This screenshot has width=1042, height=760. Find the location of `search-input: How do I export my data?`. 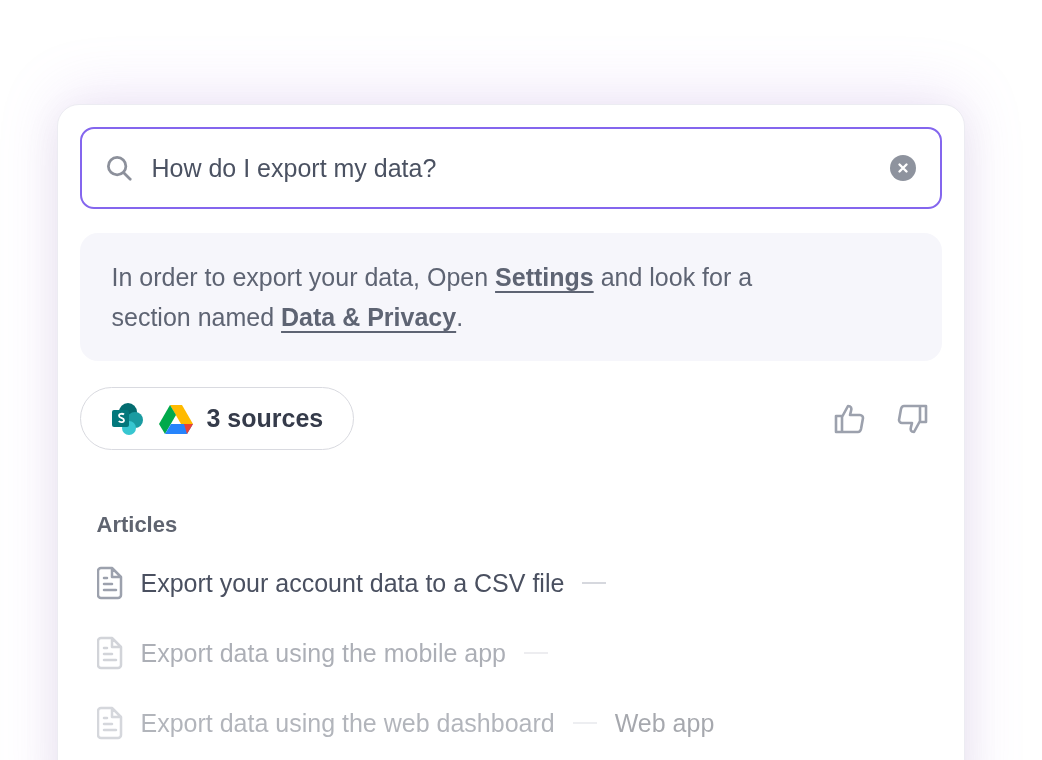

search-input: How do I export my data? is located at coordinates (511, 168).